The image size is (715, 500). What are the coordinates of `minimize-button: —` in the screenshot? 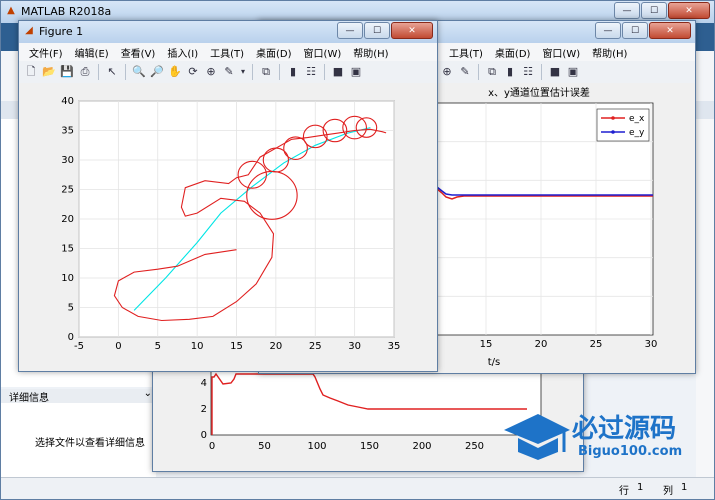 It's located at (627, 10).